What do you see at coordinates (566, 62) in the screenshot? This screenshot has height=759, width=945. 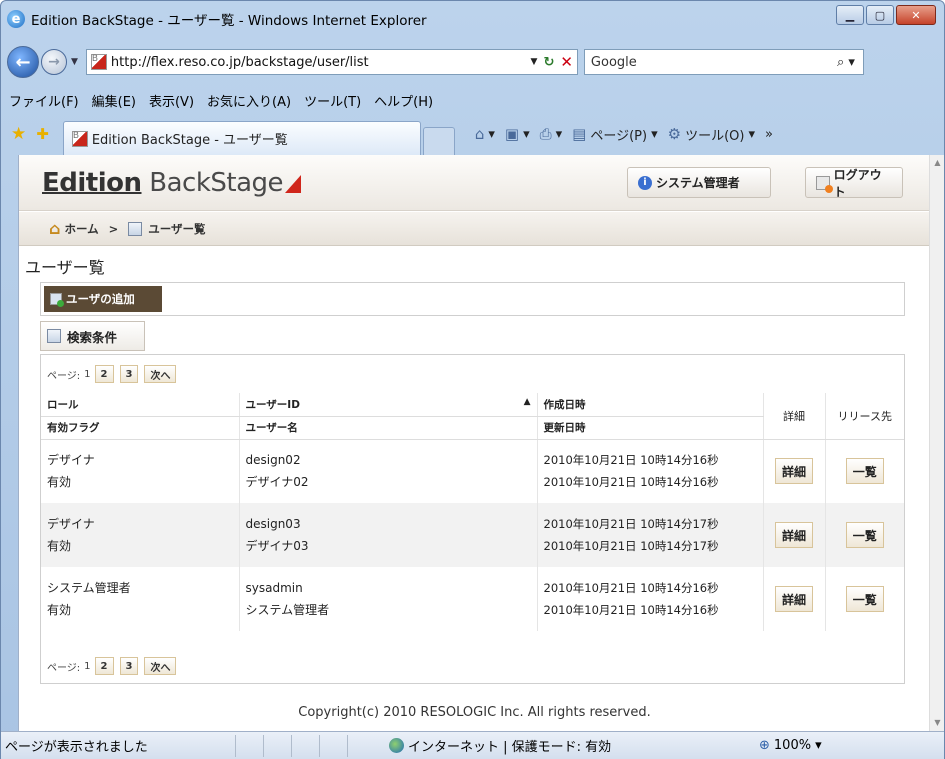 I see `stop-icon: ✕` at bounding box center [566, 62].